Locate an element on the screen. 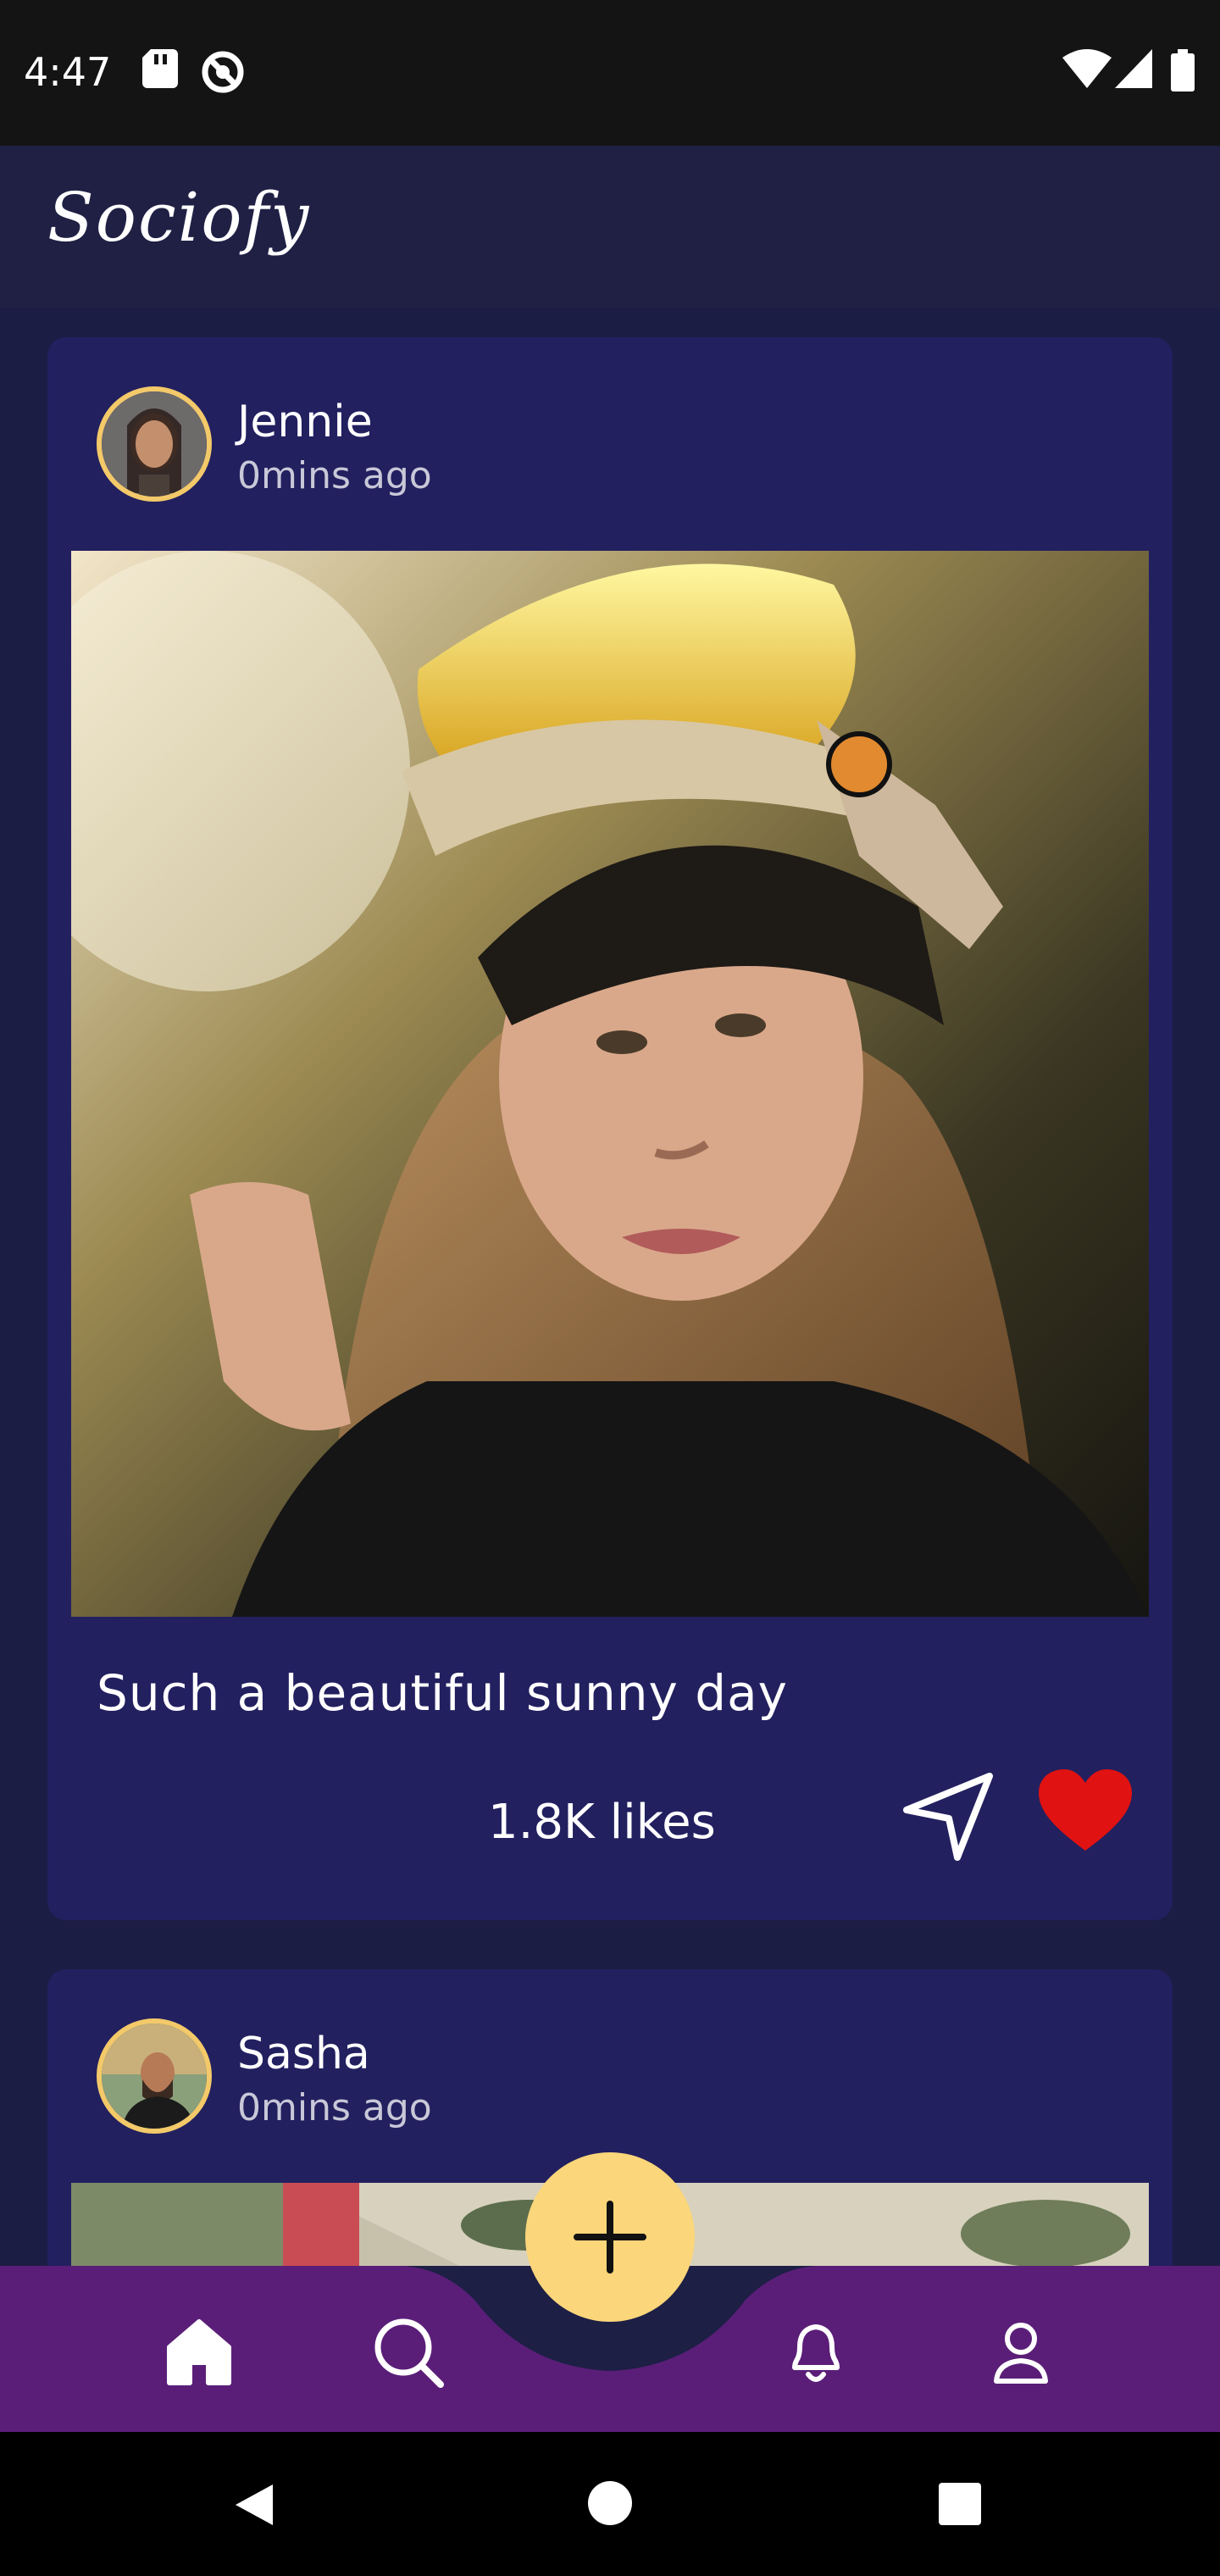 The height and width of the screenshot is (2576, 1220). profile-icon is located at coordinates (1021, 2351).